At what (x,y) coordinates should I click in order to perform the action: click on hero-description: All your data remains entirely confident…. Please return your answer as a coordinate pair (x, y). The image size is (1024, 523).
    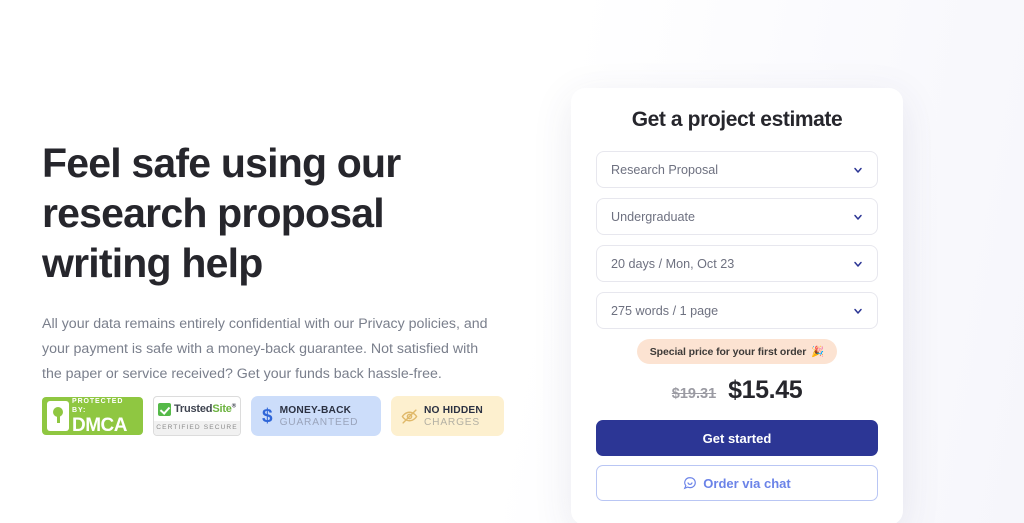
    Looking at the image, I should click on (265, 349).